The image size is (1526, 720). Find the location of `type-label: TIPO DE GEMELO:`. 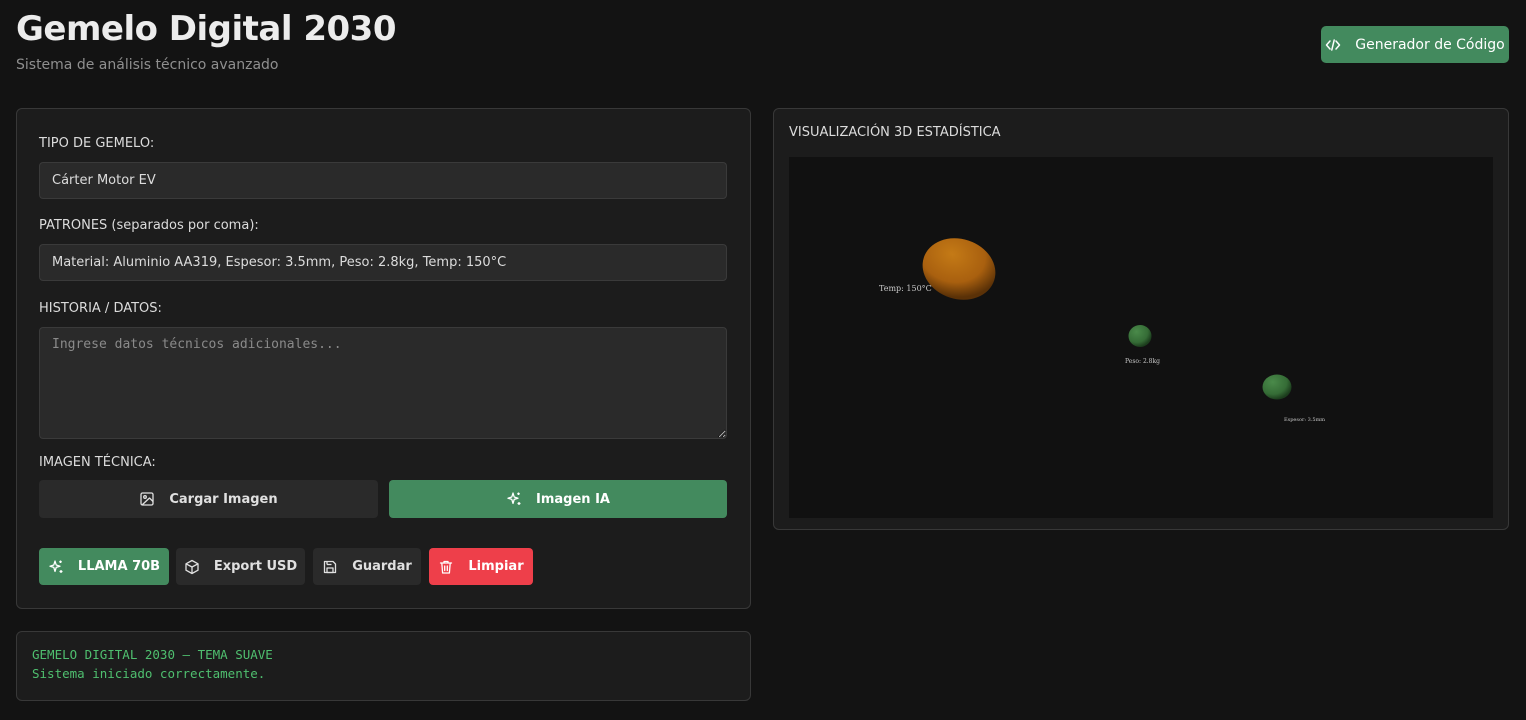

type-label: TIPO DE GEMELO: is located at coordinates (97, 143).